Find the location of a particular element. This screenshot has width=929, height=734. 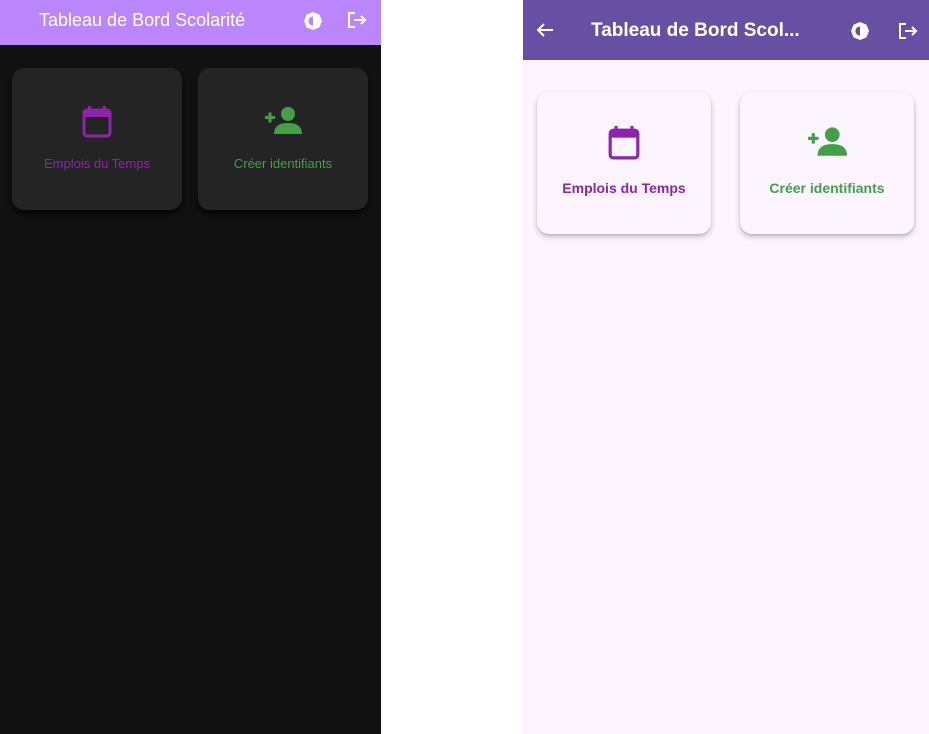

back-arrow-icon is located at coordinates (545, 30).